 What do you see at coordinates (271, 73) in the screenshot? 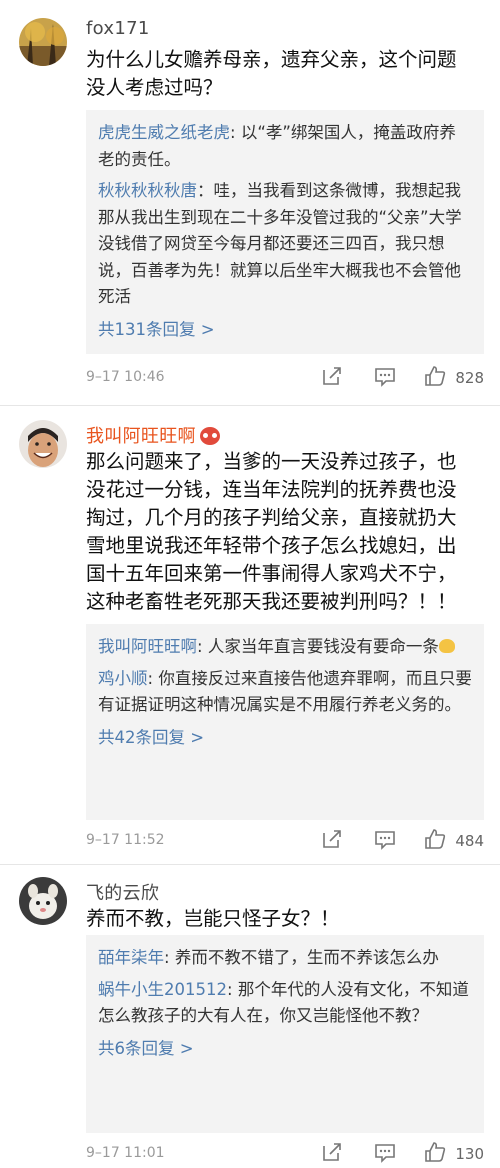
I see `comment-text: 为什么儿女赡养母亲，遗弃父亲，这个问题没人考虑过吗？` at bounding box center [271, 73].